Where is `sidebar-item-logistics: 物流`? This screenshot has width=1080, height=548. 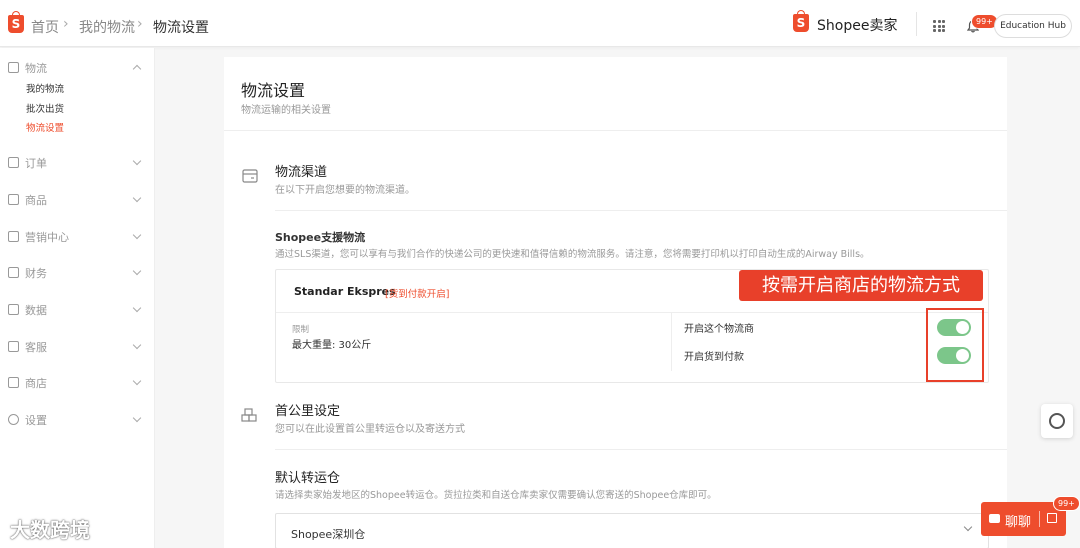 sidebar-item-logistics: 物流 is located at coordinates (75, 68).